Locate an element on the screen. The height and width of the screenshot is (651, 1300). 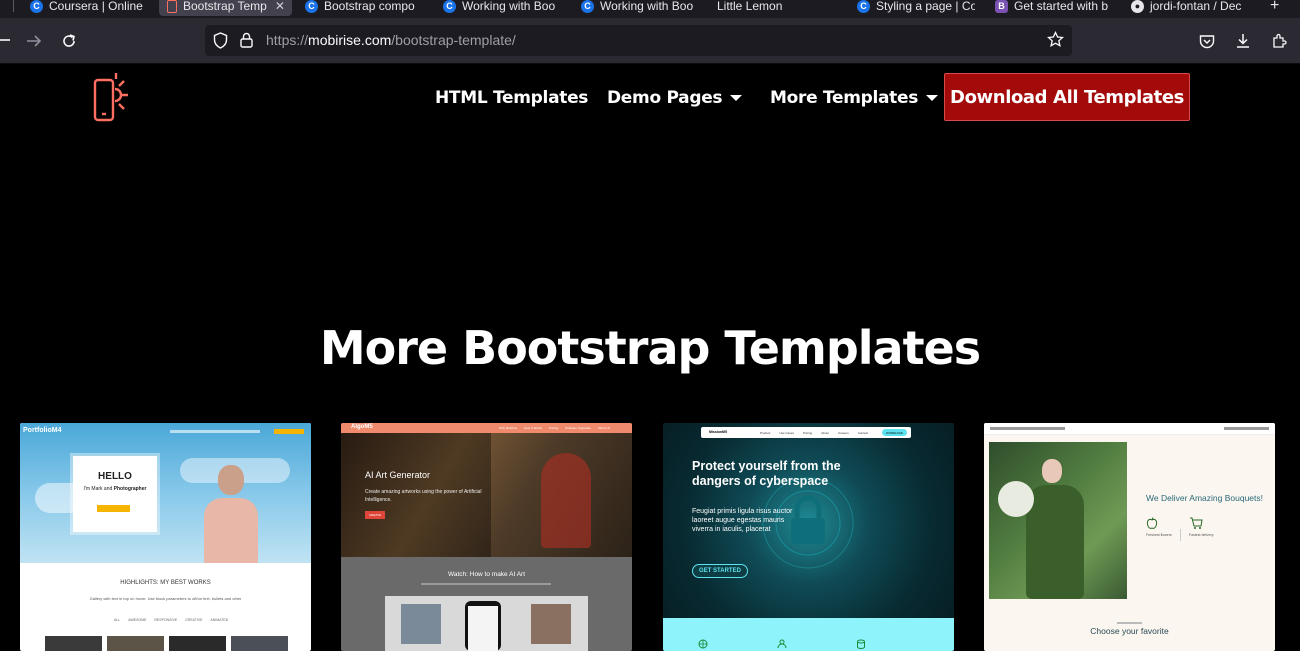
tab-working-with-bootstrap-2: C Working with Boo is located at coordinates (638, 8).